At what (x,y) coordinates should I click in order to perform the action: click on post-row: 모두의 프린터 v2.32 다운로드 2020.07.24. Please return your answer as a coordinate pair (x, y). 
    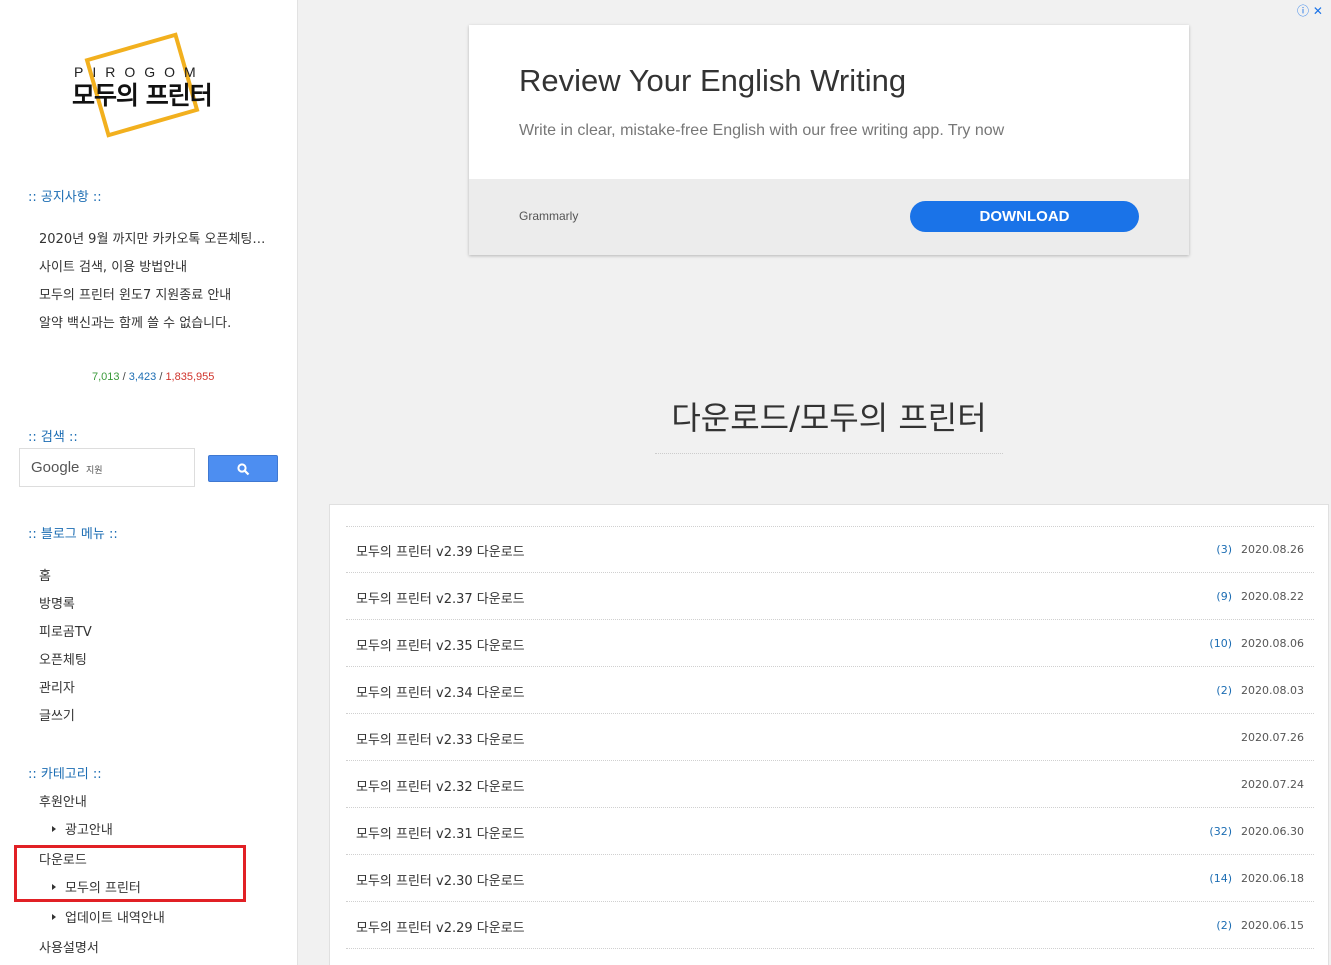
    Looking at the image, I should click on (830, 784).